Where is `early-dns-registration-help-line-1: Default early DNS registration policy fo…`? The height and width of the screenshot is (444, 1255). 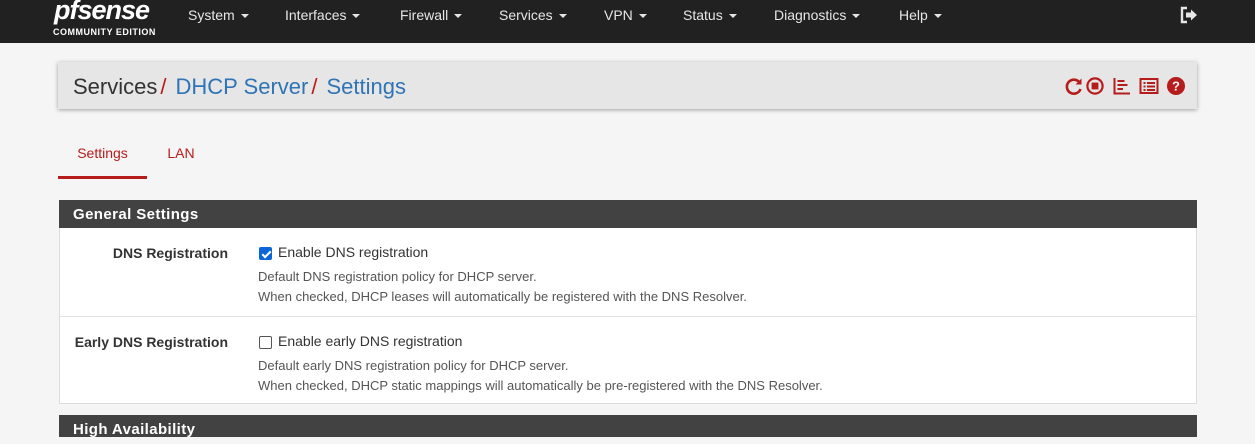 early-dns-registration-help-line-1: Default early DNS registration policy fo… is located at coordinates (413, 365).